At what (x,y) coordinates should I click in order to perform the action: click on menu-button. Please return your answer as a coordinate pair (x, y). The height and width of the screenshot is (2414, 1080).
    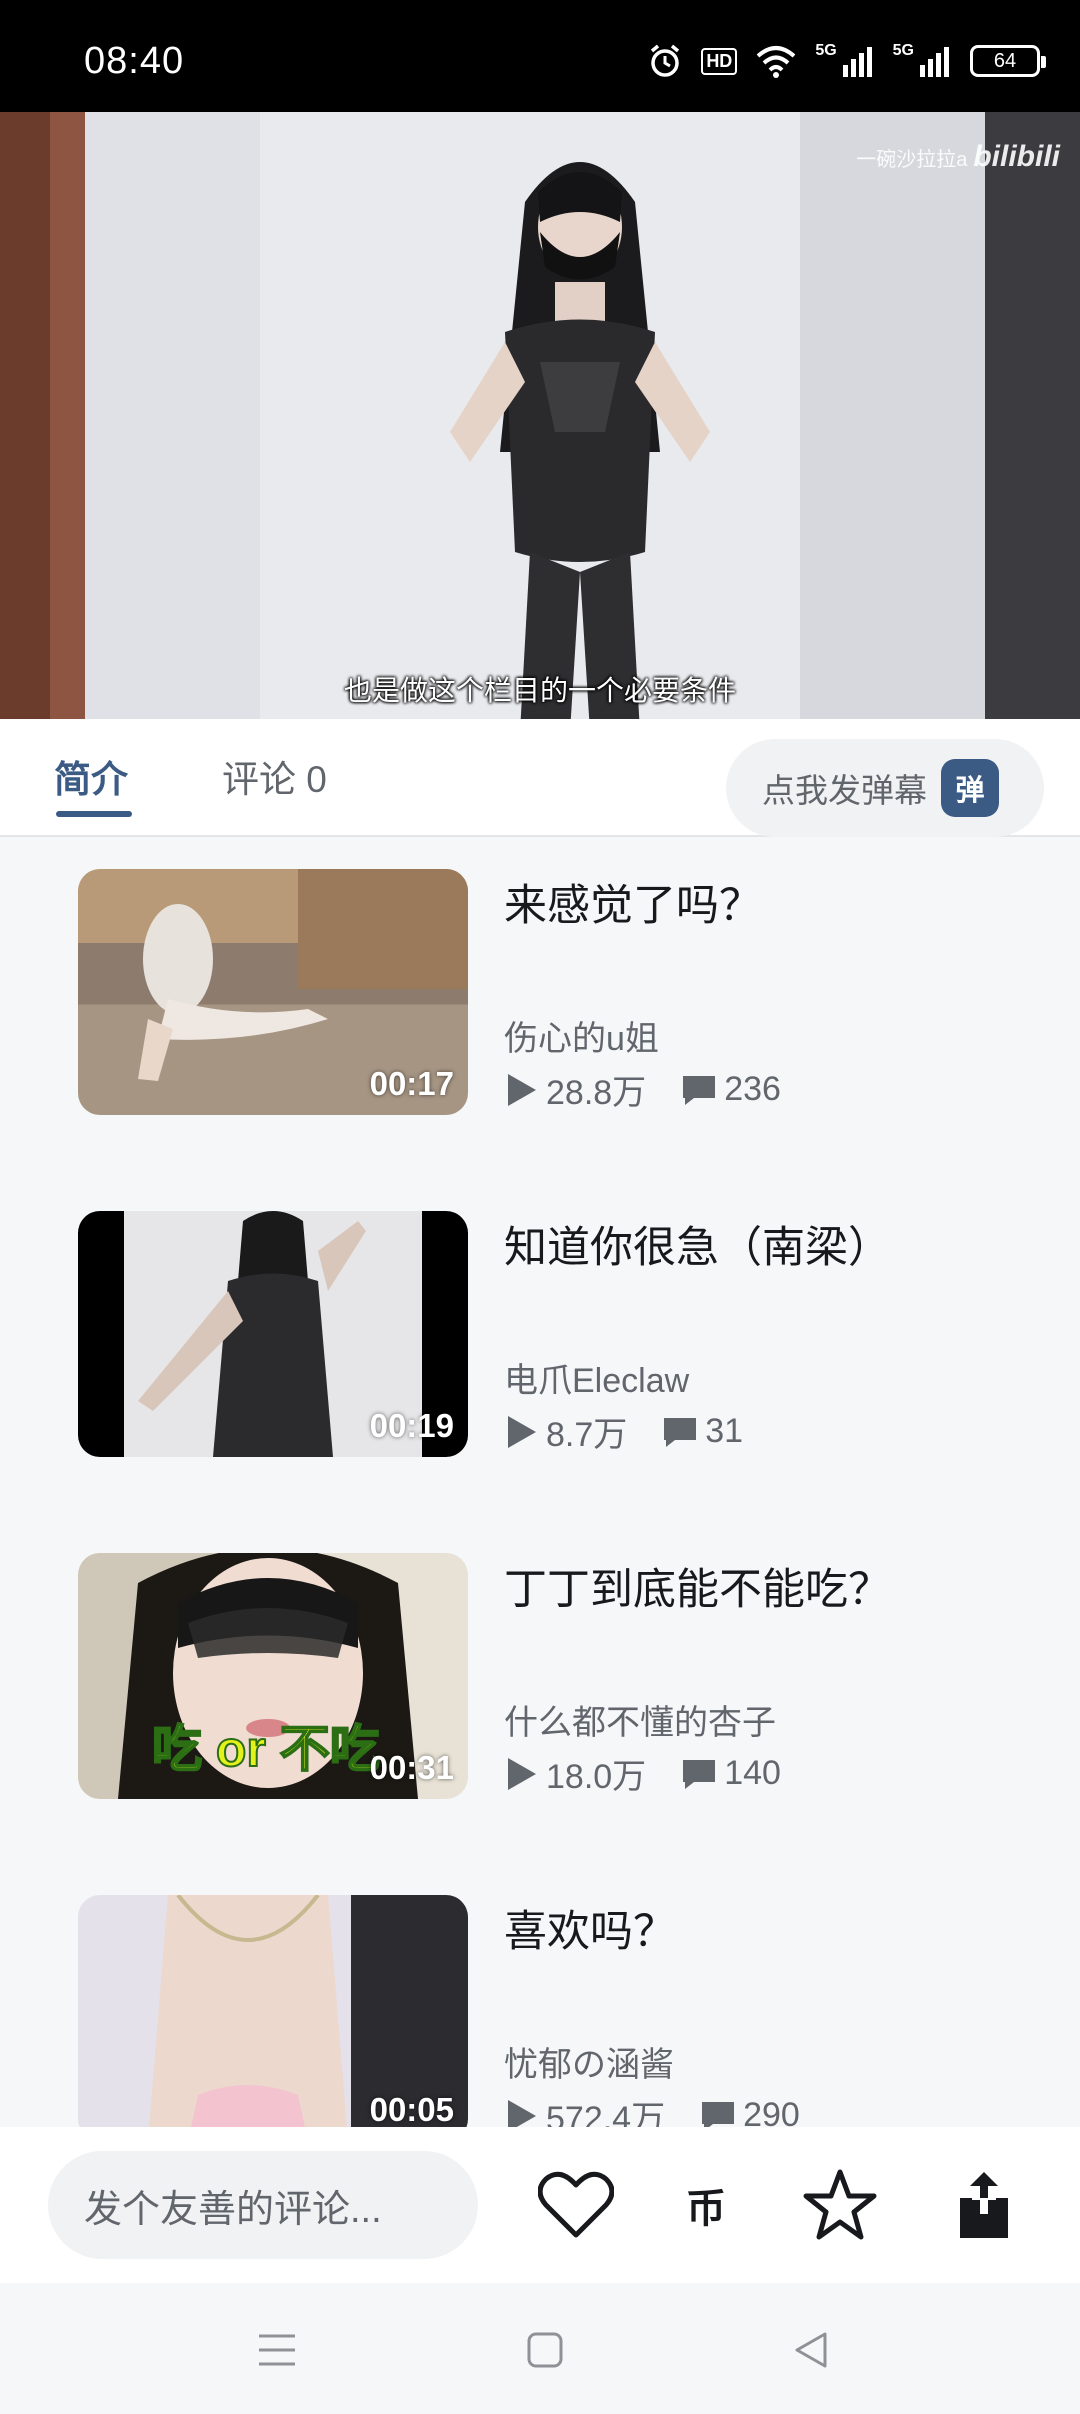
    Looking at the image, I should click on (277, 2350).